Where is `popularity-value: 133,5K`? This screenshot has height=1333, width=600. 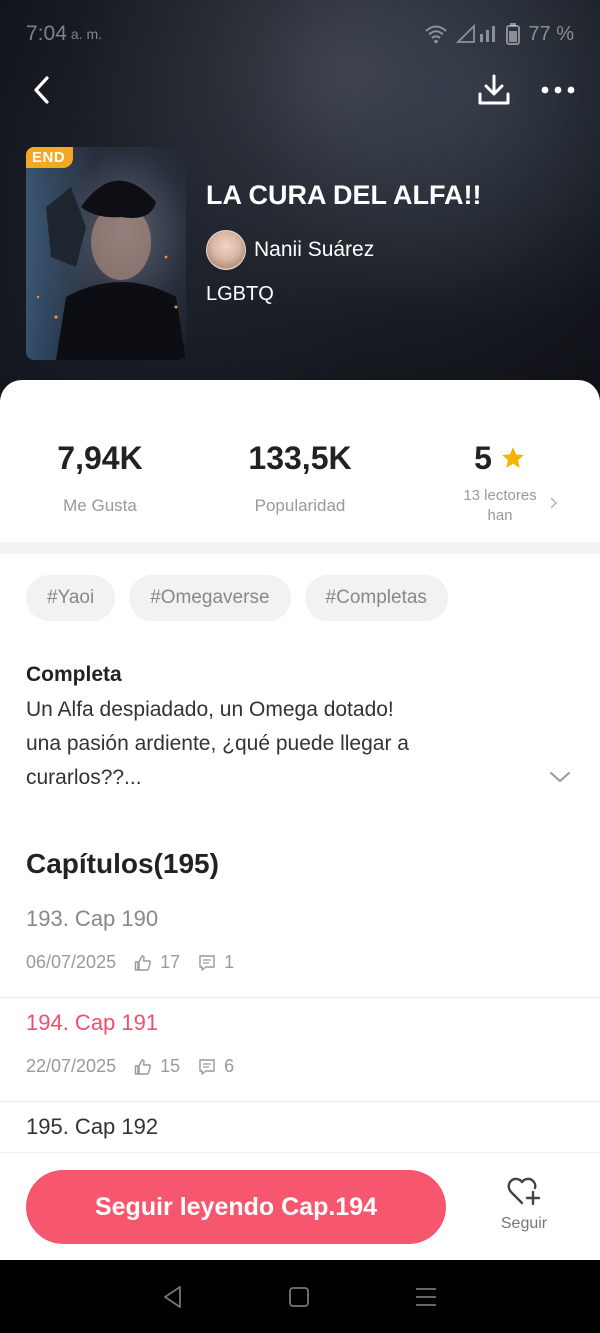 popularity-value: 133,5K is located at coordinates (300, 457).